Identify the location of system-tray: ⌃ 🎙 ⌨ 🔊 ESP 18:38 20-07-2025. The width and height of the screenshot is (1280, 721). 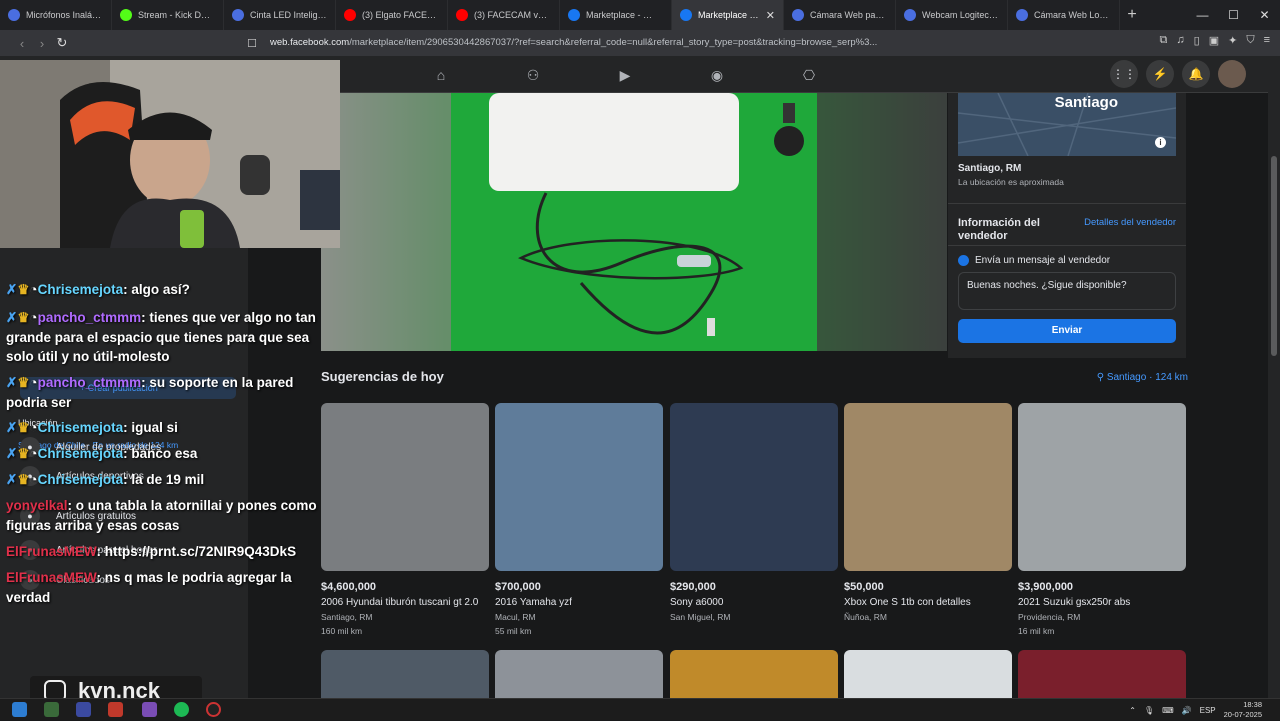
(1195, 710).